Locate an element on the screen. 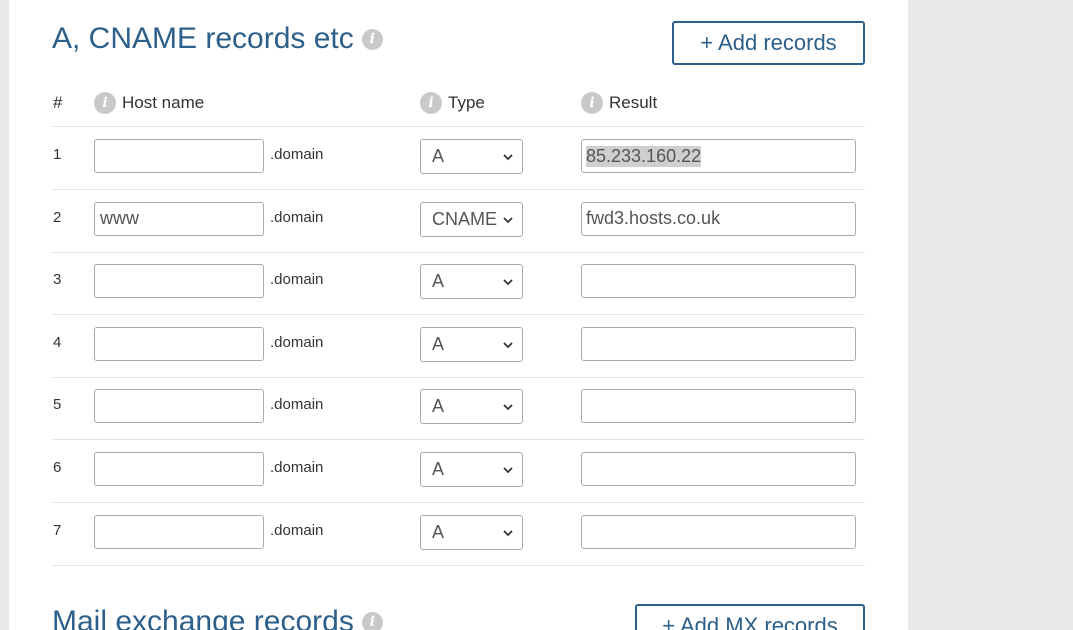 This screenshot has height=630, width=1073. type-header-label: Type is located at coordinates (466, 102).